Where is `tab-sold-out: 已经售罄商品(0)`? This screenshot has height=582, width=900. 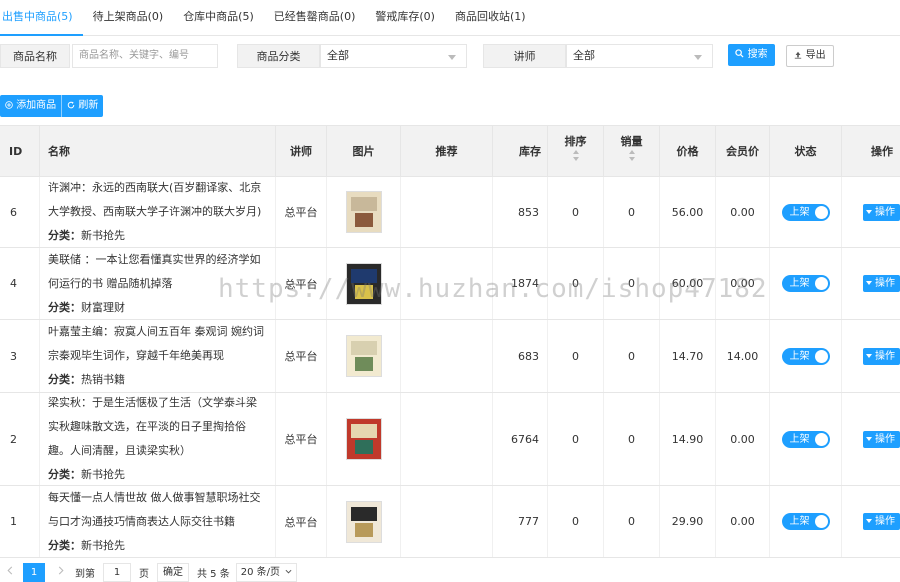
tab-sold-out: 已经售罄商品(0) is located at coordinates (315, 18).